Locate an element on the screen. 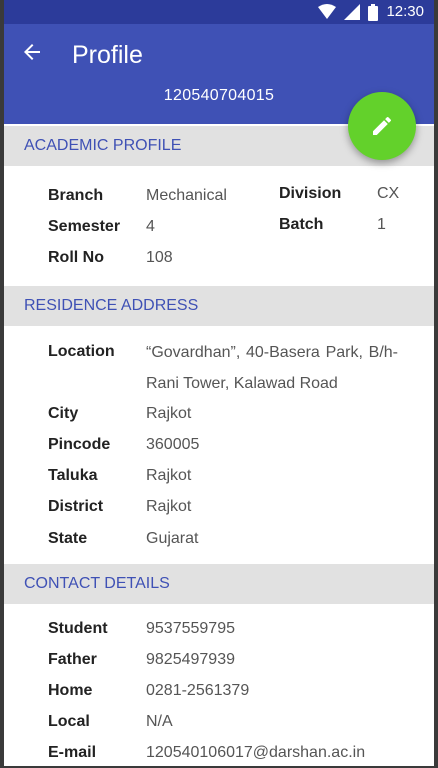 This screenshot has width=438, height=768. pencil-icon is located at coordinates (382, 125).